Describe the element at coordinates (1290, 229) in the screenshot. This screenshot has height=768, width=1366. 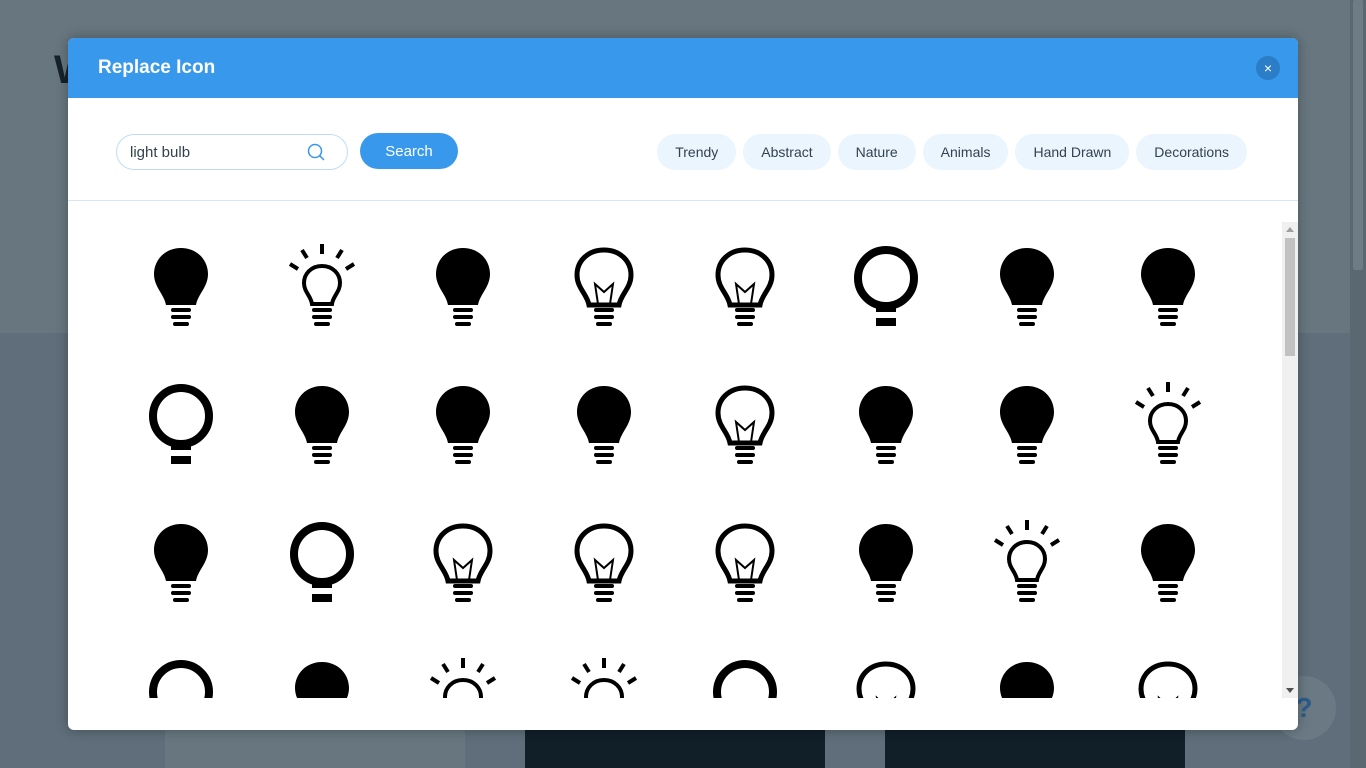
I see `scroll-up-arrow` at that location.